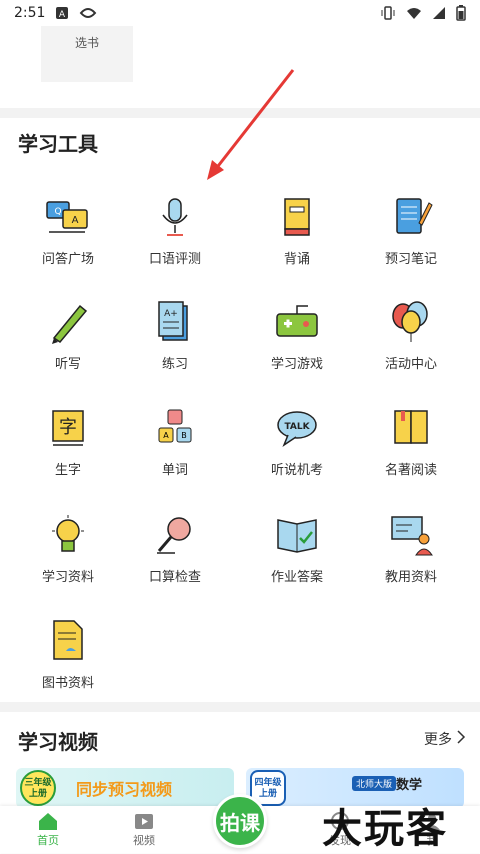  I want to click on tool-words: AB 单词, so click(175, 440).